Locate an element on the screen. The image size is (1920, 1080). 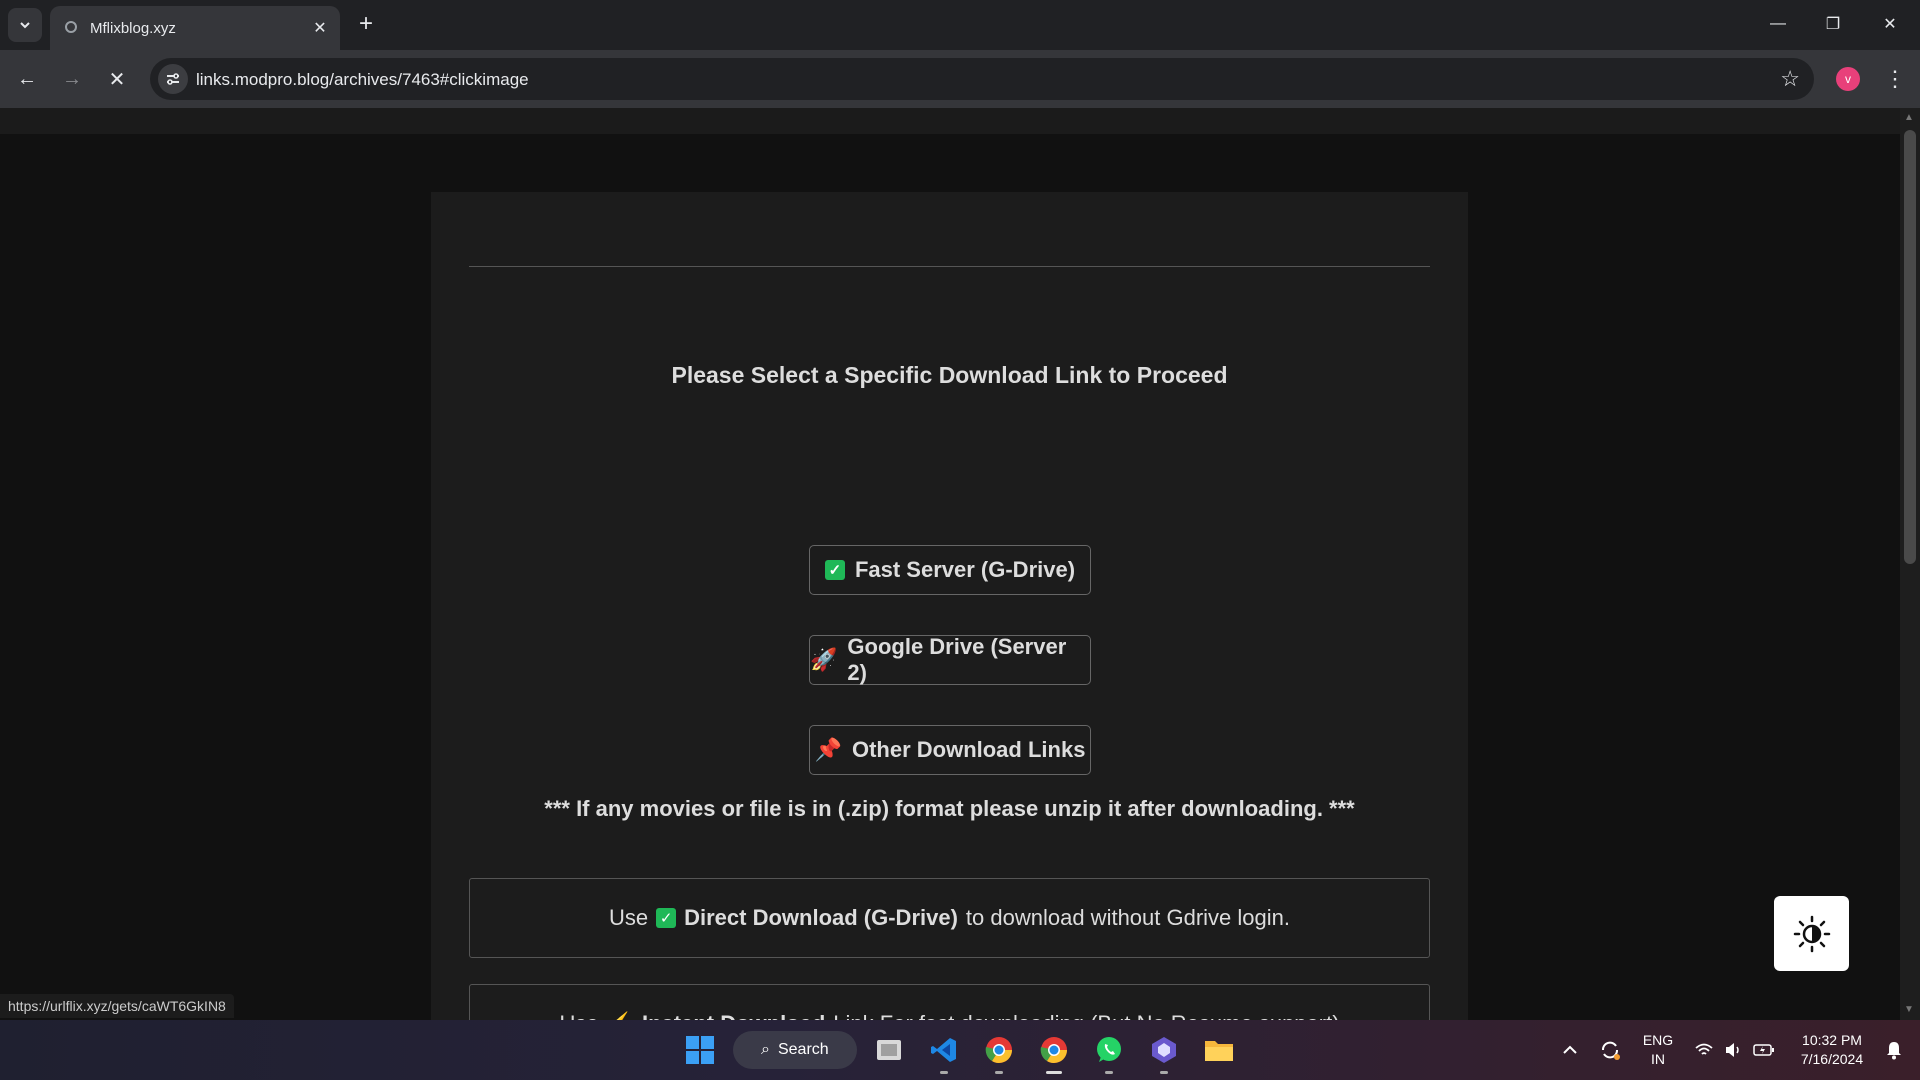
back-icon: ← is located at coordinates (27, 79).